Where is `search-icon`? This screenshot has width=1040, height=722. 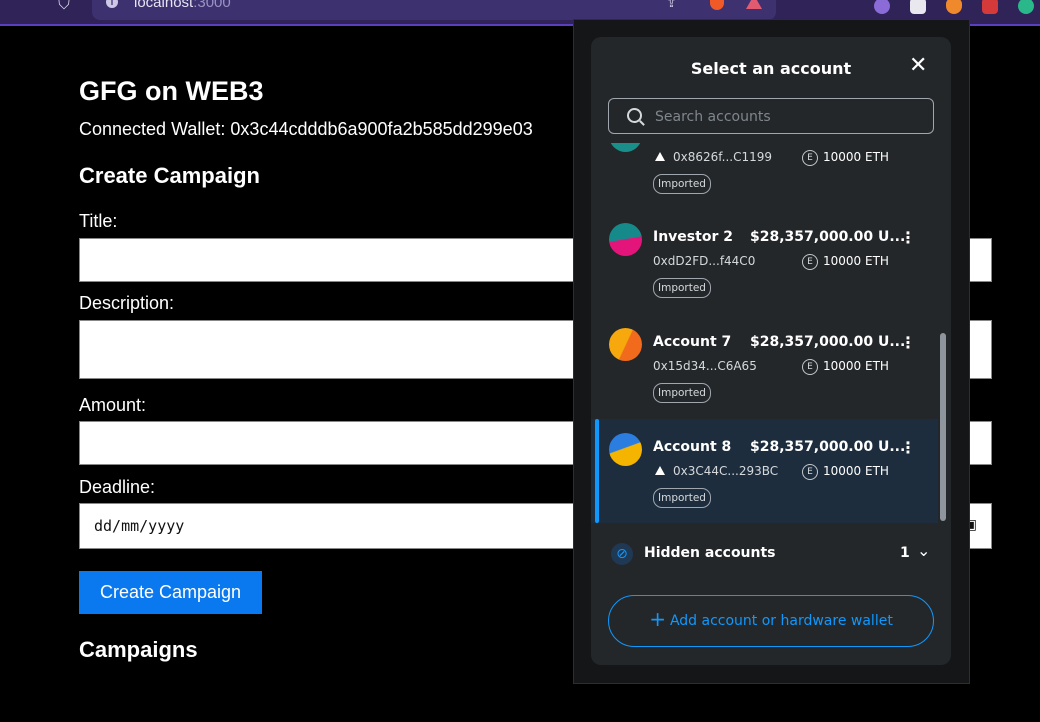 search-icon is located at coordinates (634, 115).